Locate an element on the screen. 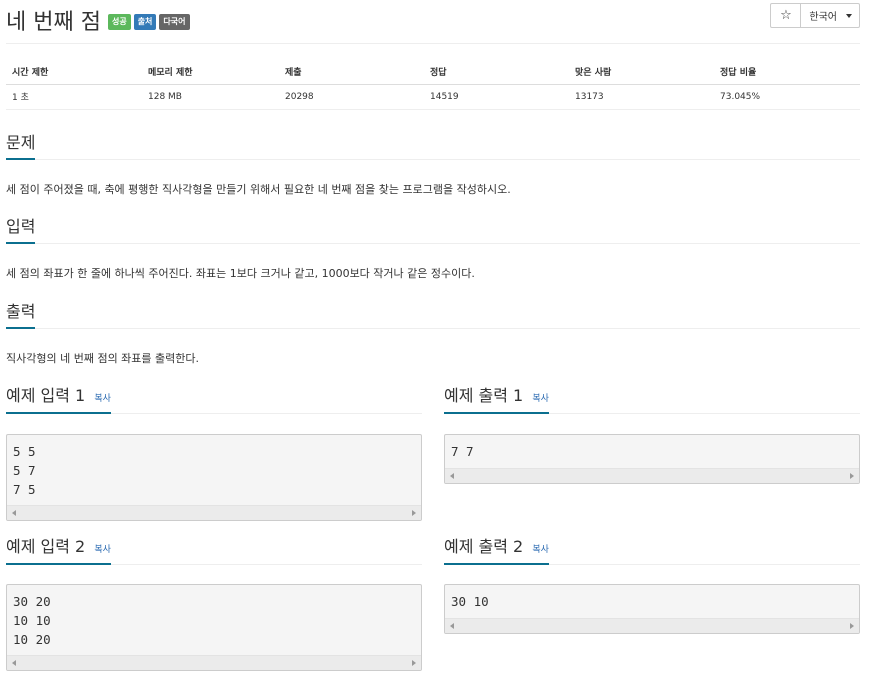  star-icon: ☆ is located at coordinates (786, 15).